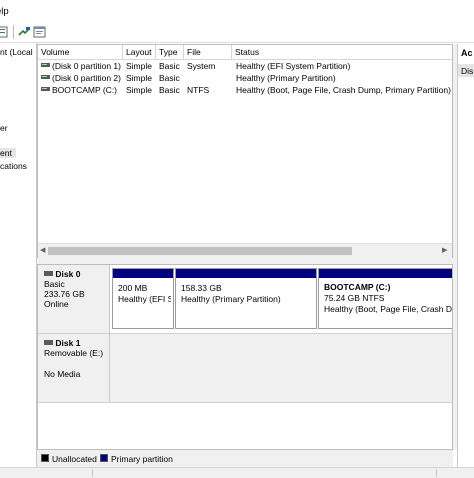 This screenshot has height=478, width=474. What do you see at coordinates (245, 458) in the screenshot?
I see `legend-bar: Unallocated Primary partition` at bounding box center [245, 458].